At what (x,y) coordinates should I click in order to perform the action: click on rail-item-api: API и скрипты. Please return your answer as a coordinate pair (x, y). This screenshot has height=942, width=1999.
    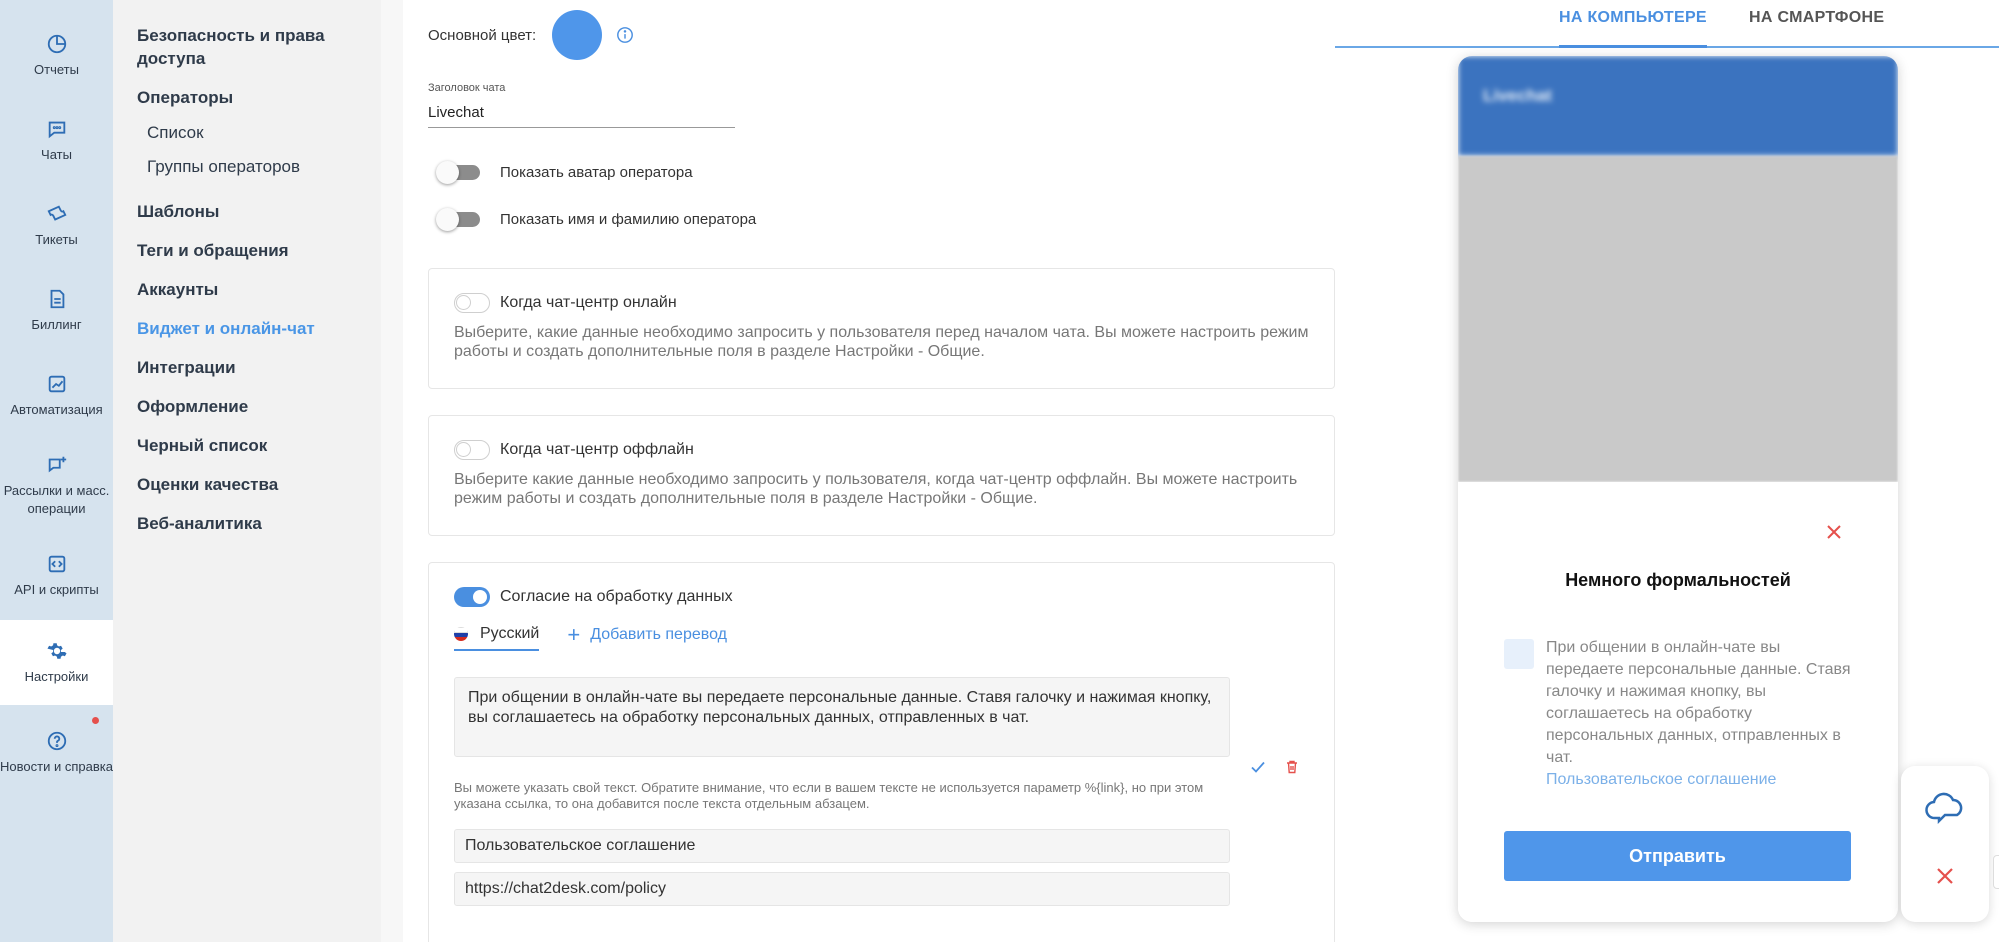
    Looking at the image, I should click on (56, 575).